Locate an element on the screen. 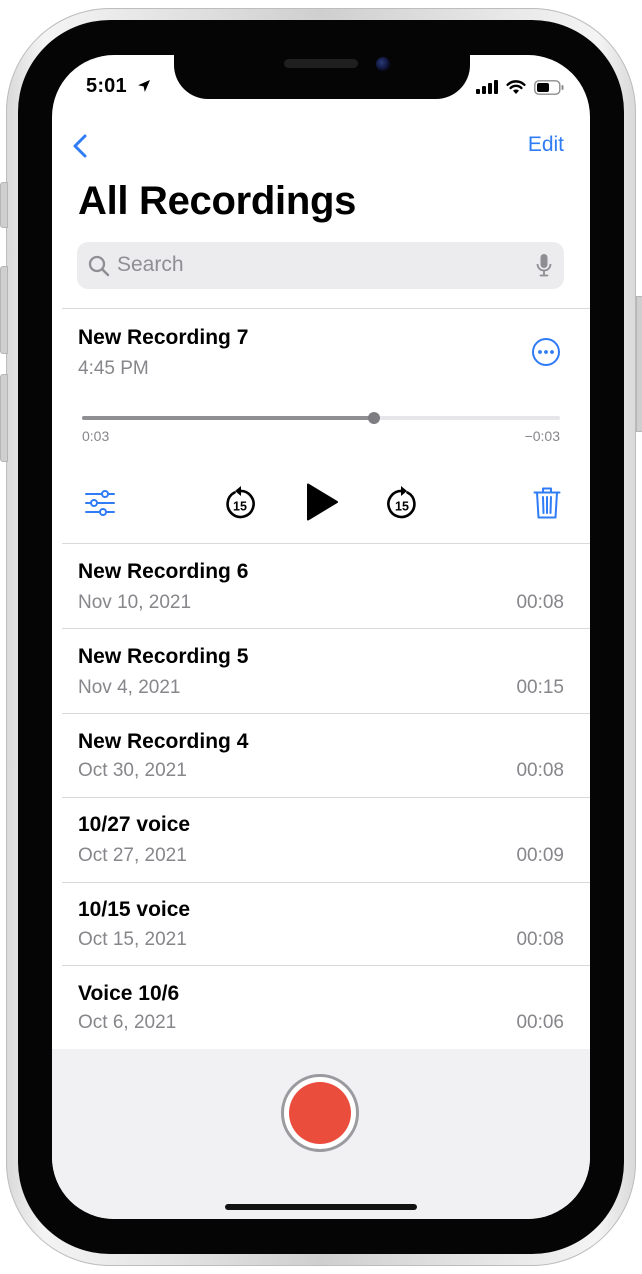 The image size is (642, 1274). list-item: Voice 10/6 Oct 6, 2021 00:06 is located at coordinates (321, 1007).